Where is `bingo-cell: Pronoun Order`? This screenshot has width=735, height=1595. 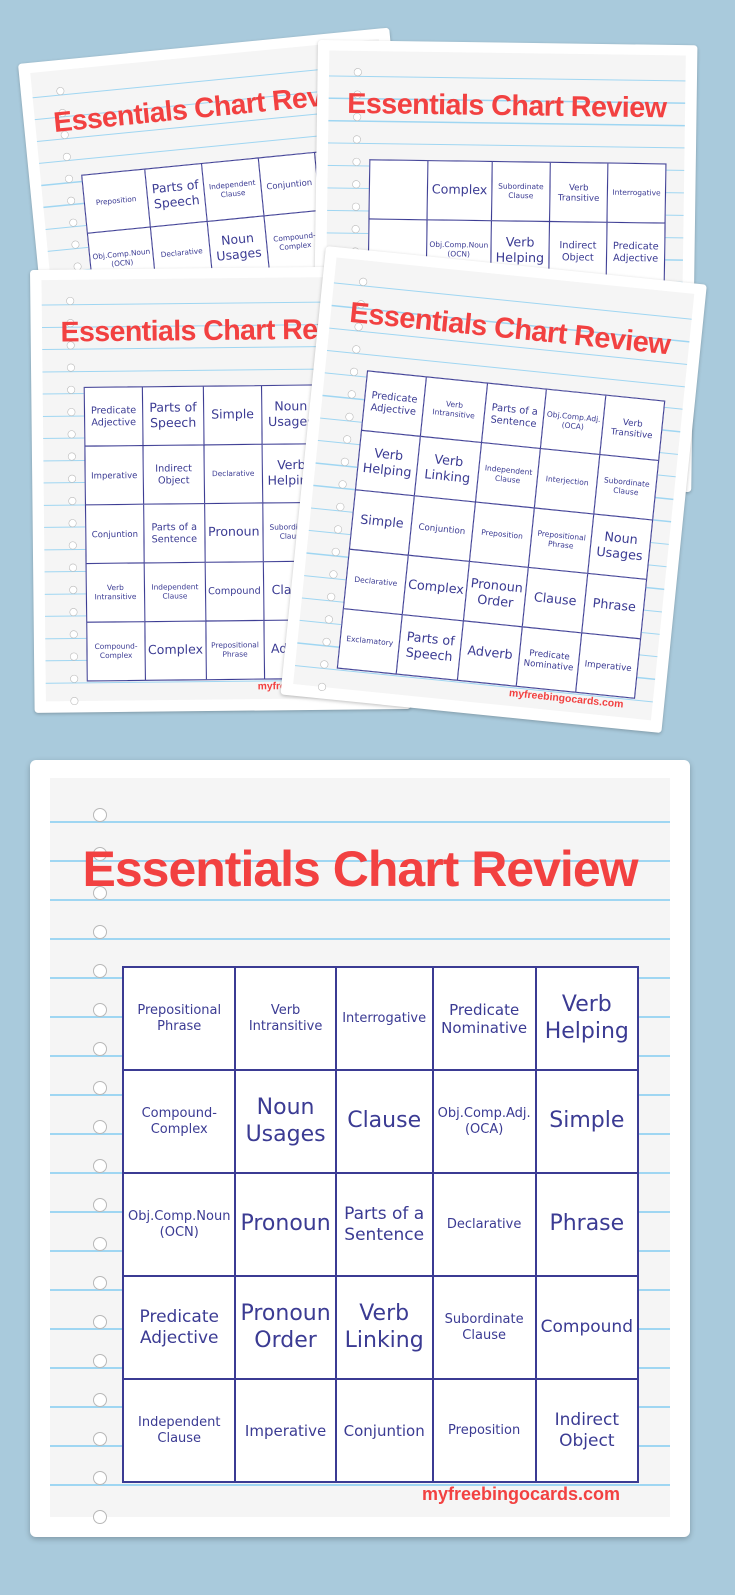
bingo-cell: Pronoun Order is located at coordinates (285, 1327).